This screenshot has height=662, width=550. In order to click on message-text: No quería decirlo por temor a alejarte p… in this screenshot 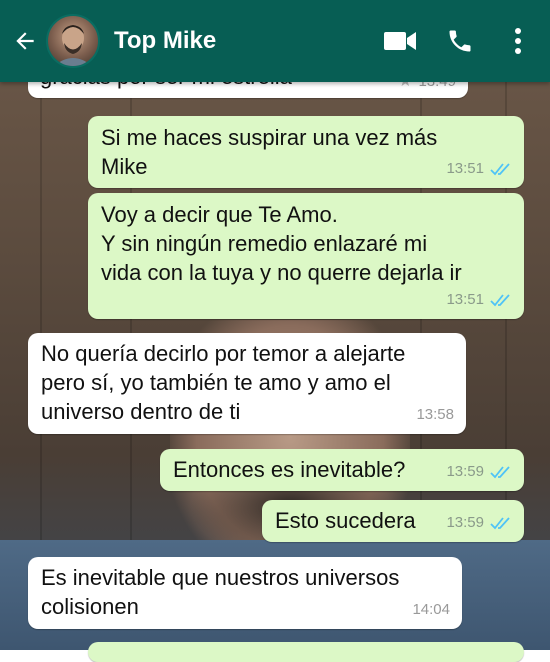, I will do `click(223, 382)`.